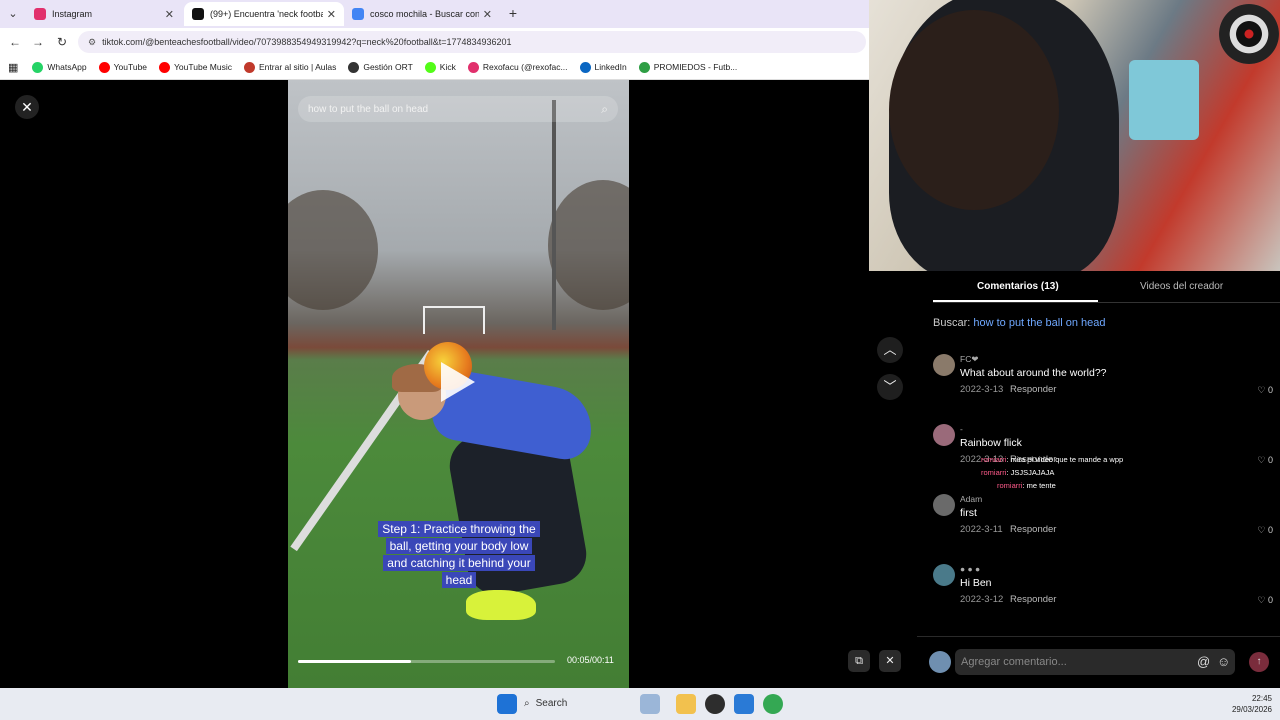 The image size is (1280, 720). I want to click on tab-tiktok: (99+) Encuentra 'neck football' c ✕, so click(264, 14).